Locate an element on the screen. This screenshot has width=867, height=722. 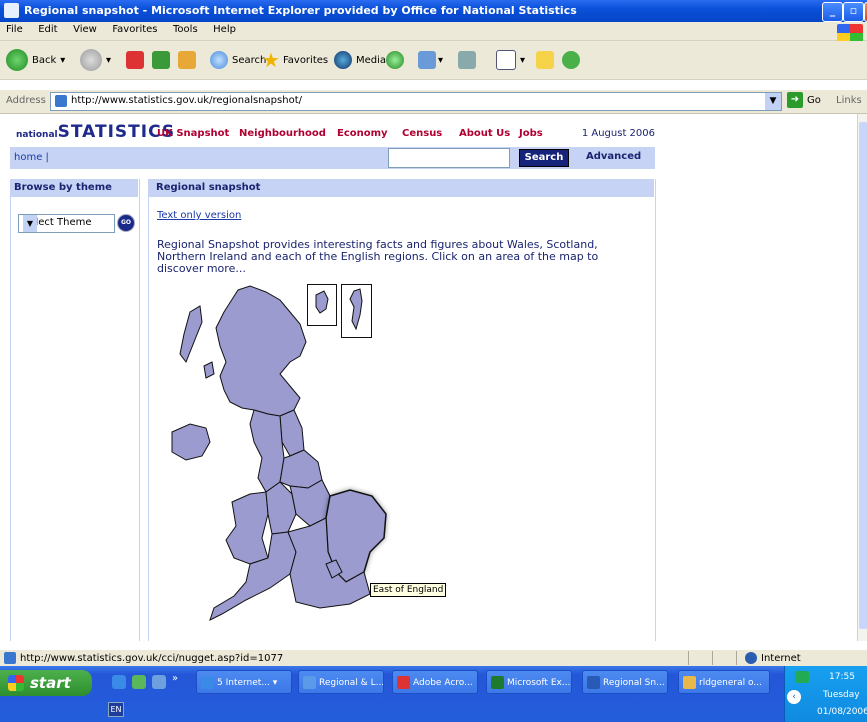
home-icon is located at coordinates (187, 60).